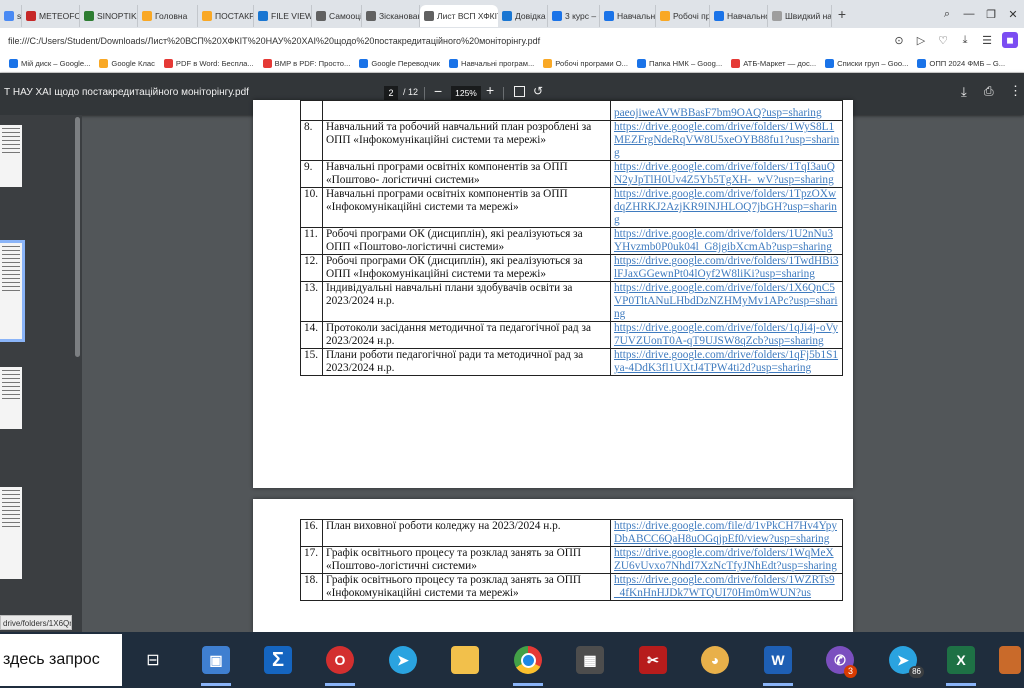 This screenshot has height=688, width=1024. What do you see at coordinates (715, 660) in the screenshot?
I see `taskbar-app-paint: ◕` at bounding box center [715, 660].